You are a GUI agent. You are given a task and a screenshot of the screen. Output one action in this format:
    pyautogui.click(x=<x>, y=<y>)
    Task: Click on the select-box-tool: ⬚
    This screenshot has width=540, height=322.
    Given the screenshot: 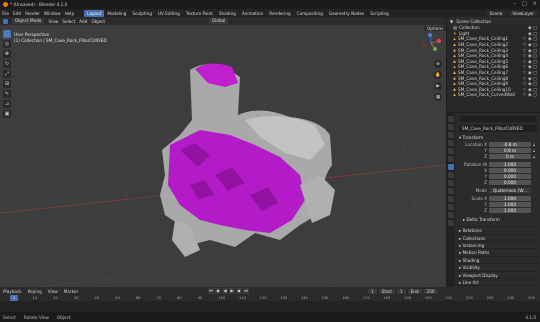 What is the action you would take?
    pyautogui.click(x=7, y=34)
    